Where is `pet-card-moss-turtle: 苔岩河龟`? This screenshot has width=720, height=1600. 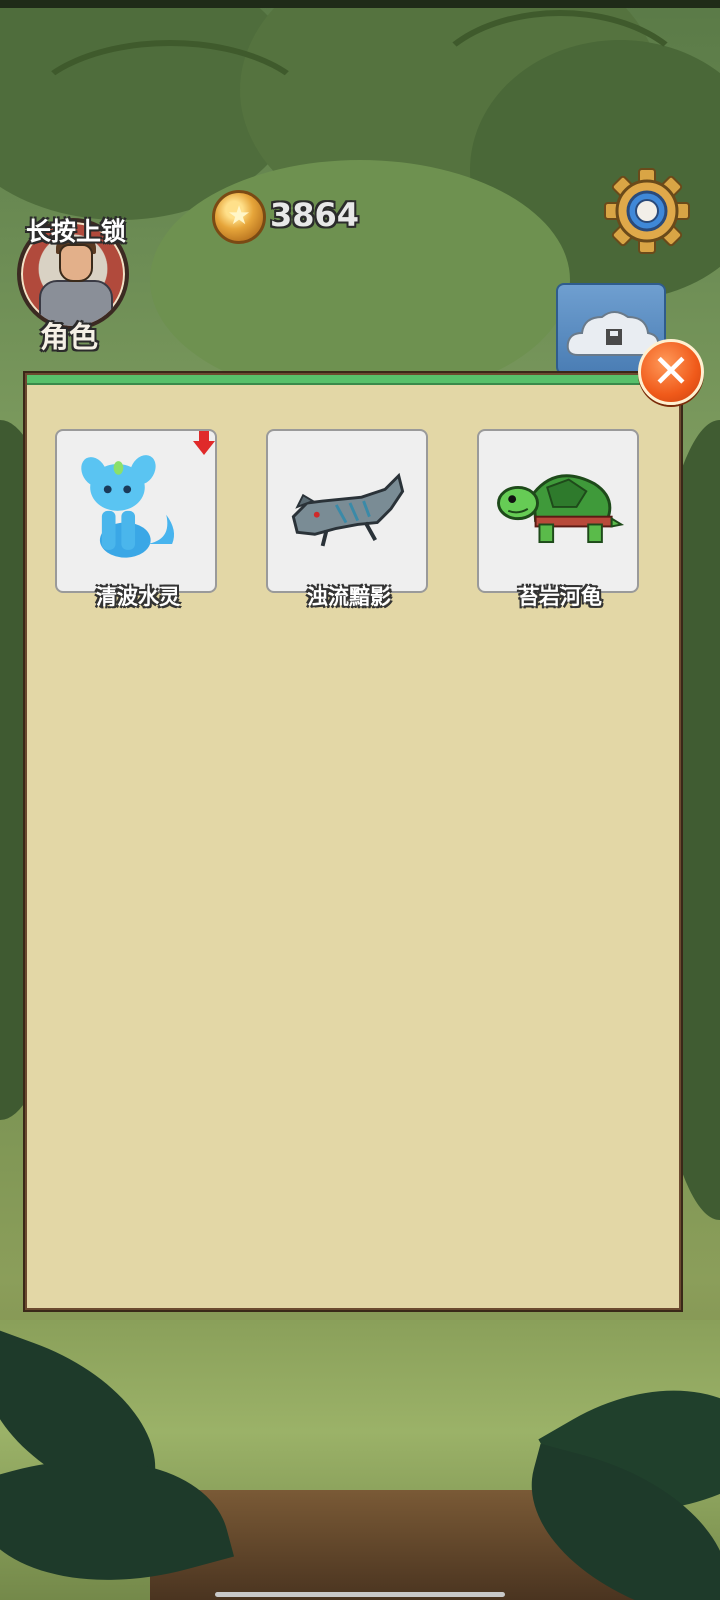
pet-card-moss-turtle: 苔岩河龟 is located at coordinates (558, 519).